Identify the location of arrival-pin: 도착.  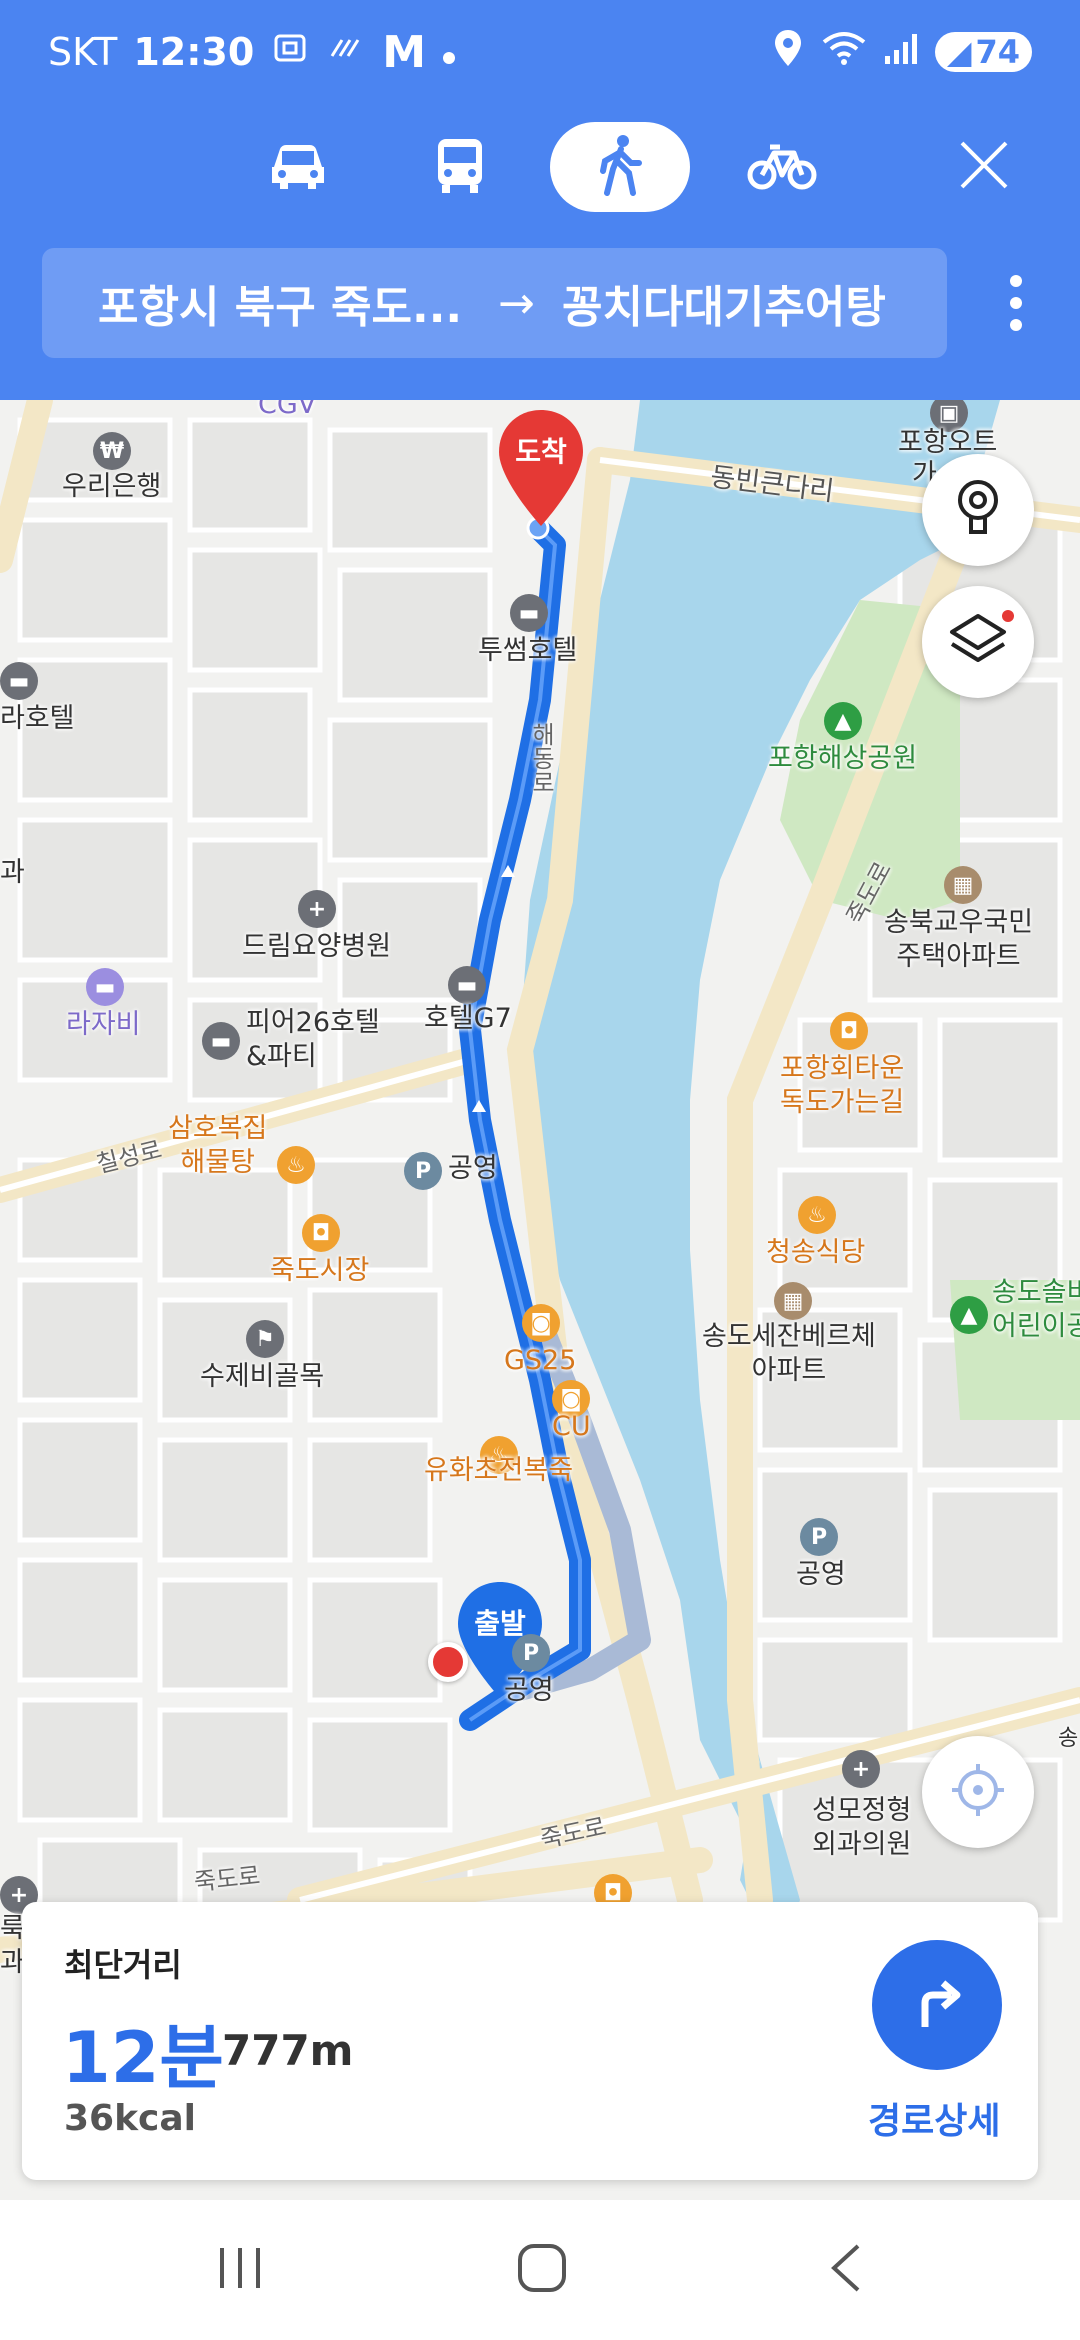
(541, 468).